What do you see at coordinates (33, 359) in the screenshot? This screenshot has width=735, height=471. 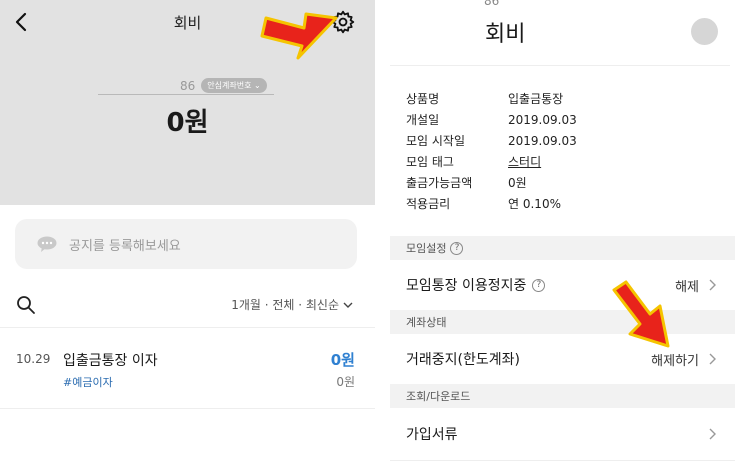 I see `transaction-date: 10.29` at bounding box center [33, 359].